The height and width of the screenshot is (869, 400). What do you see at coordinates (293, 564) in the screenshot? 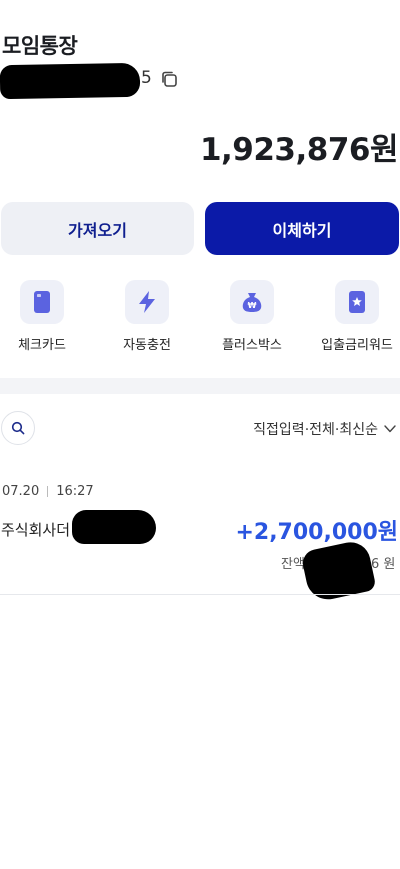
I see `transaction-balance-label: 잔액` at bounding box center [293, 564].